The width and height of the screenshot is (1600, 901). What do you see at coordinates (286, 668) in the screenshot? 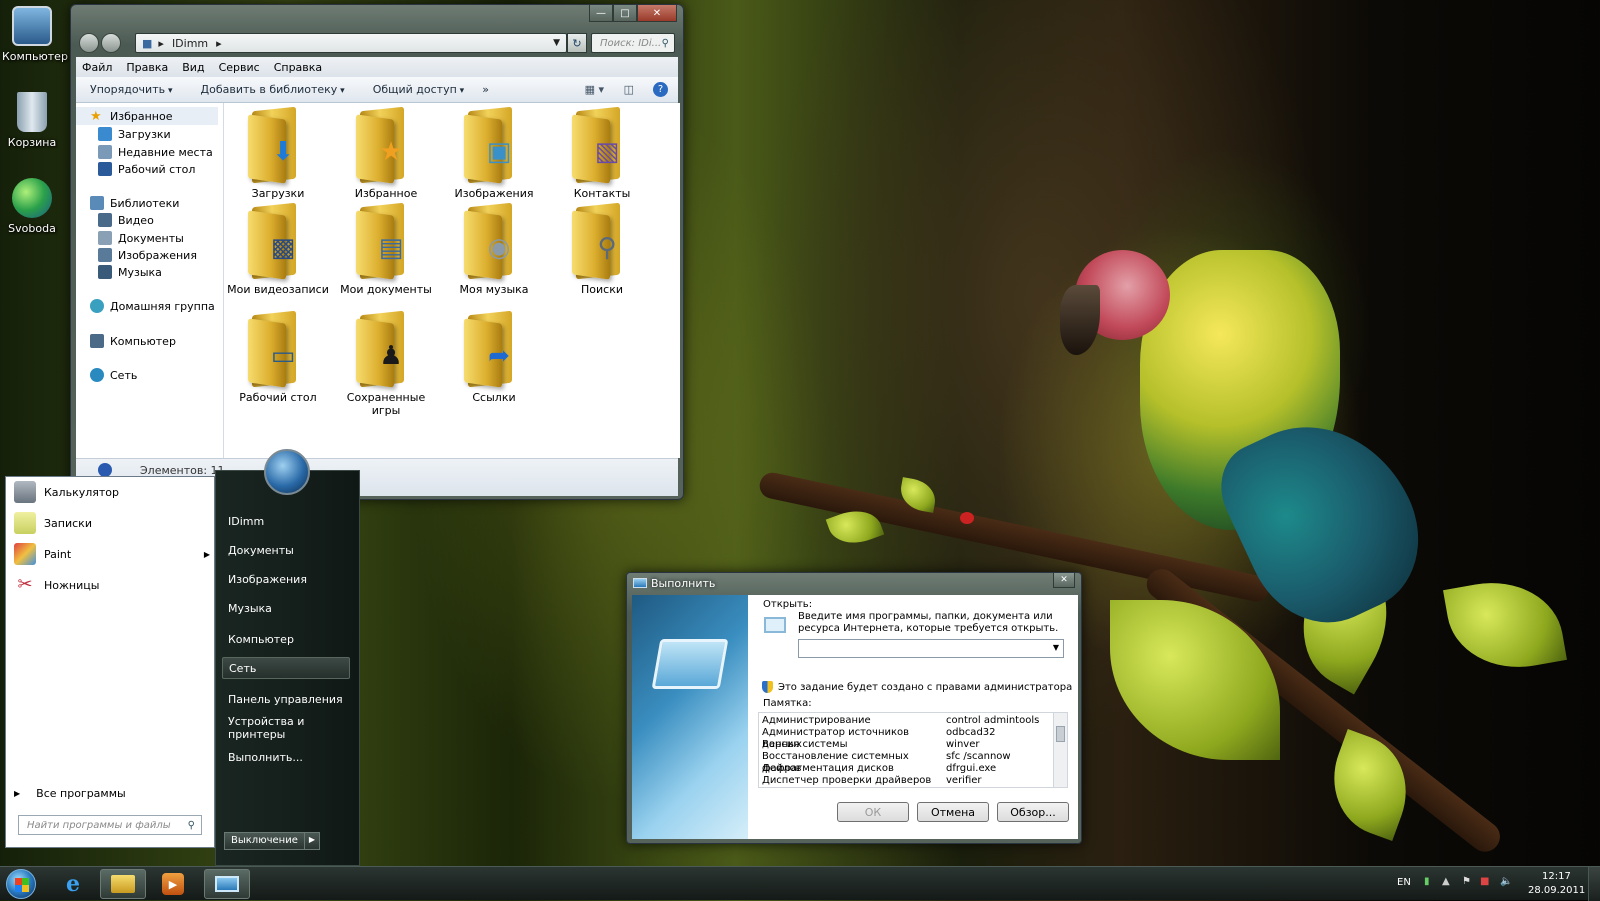
I see `start-item-network: Сеть` at bounding box center [286, 668].